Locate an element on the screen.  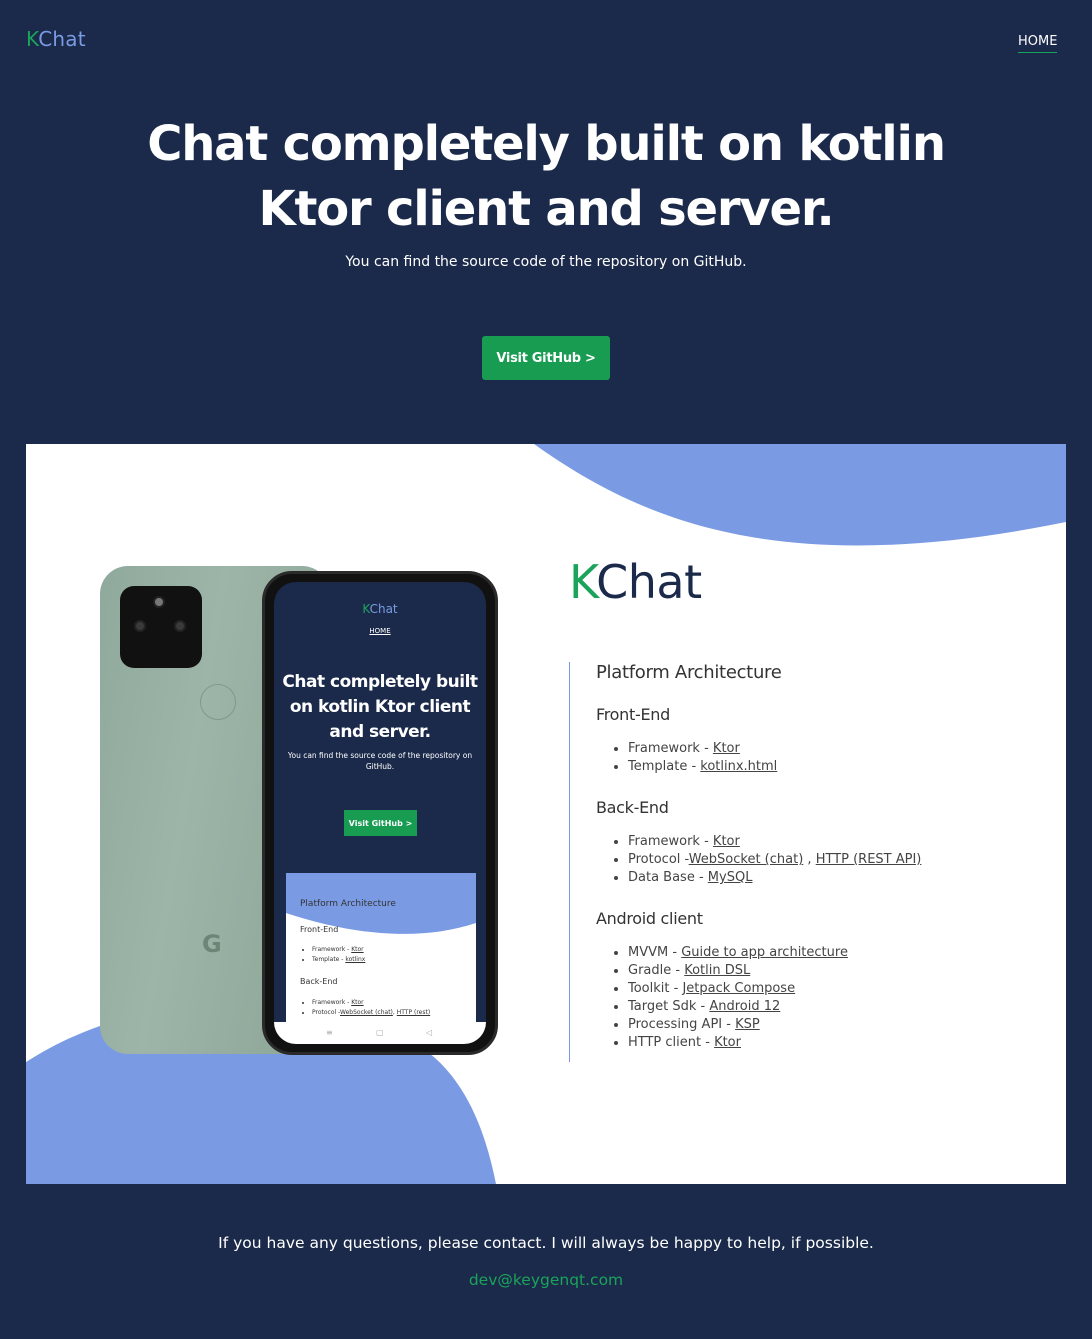
mini-nav-home: HOME is located at coordinates (380, 631).